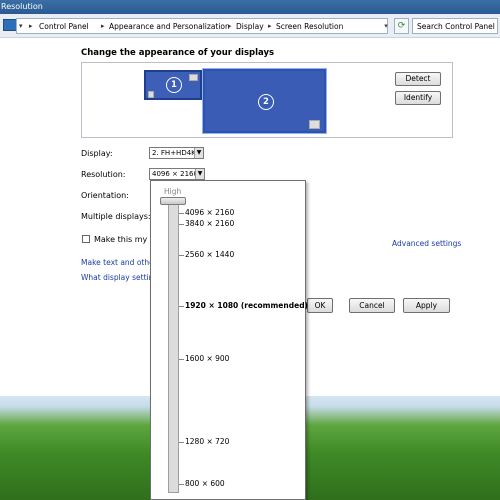 The width and height of the screenshot is (500, 500). What do you see at coordinates (372, 305) in the screenshot?
I see `cancel-button: Cancel` at bounding box center [372, 305].